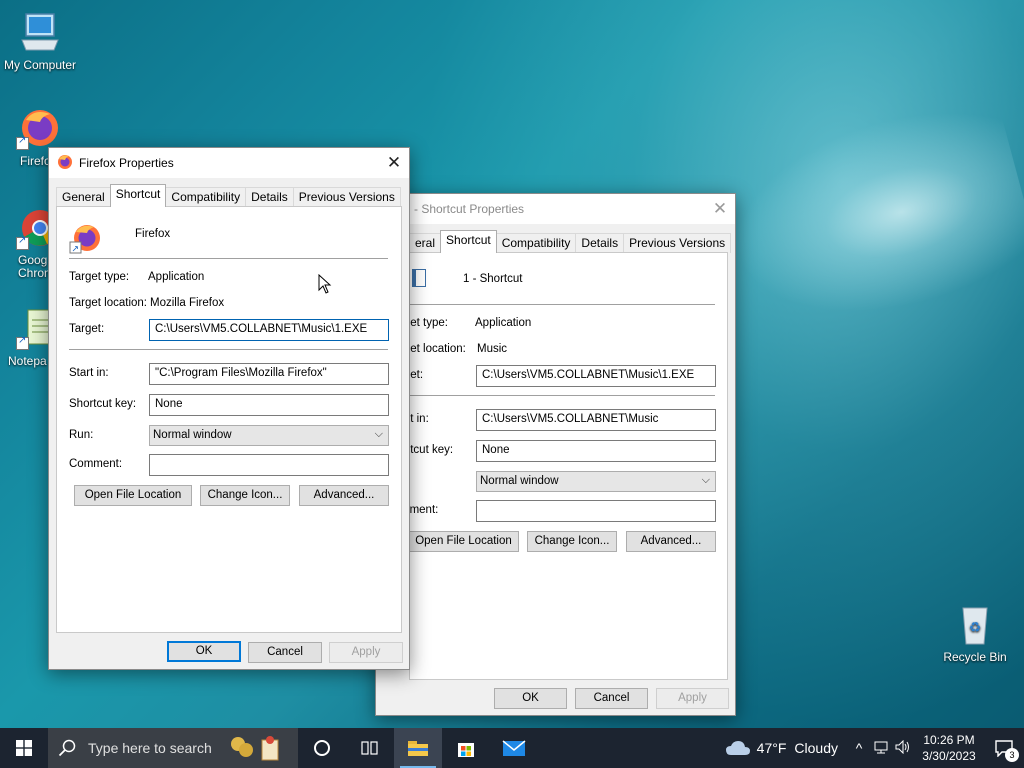 Image resolution: width=1024 pixels, height=768 pixels. What do you see at coordinates (187, 303) in the screenshot?
I see `target-location-value: Mozilla Firefox` at bounding box center [187, 303].